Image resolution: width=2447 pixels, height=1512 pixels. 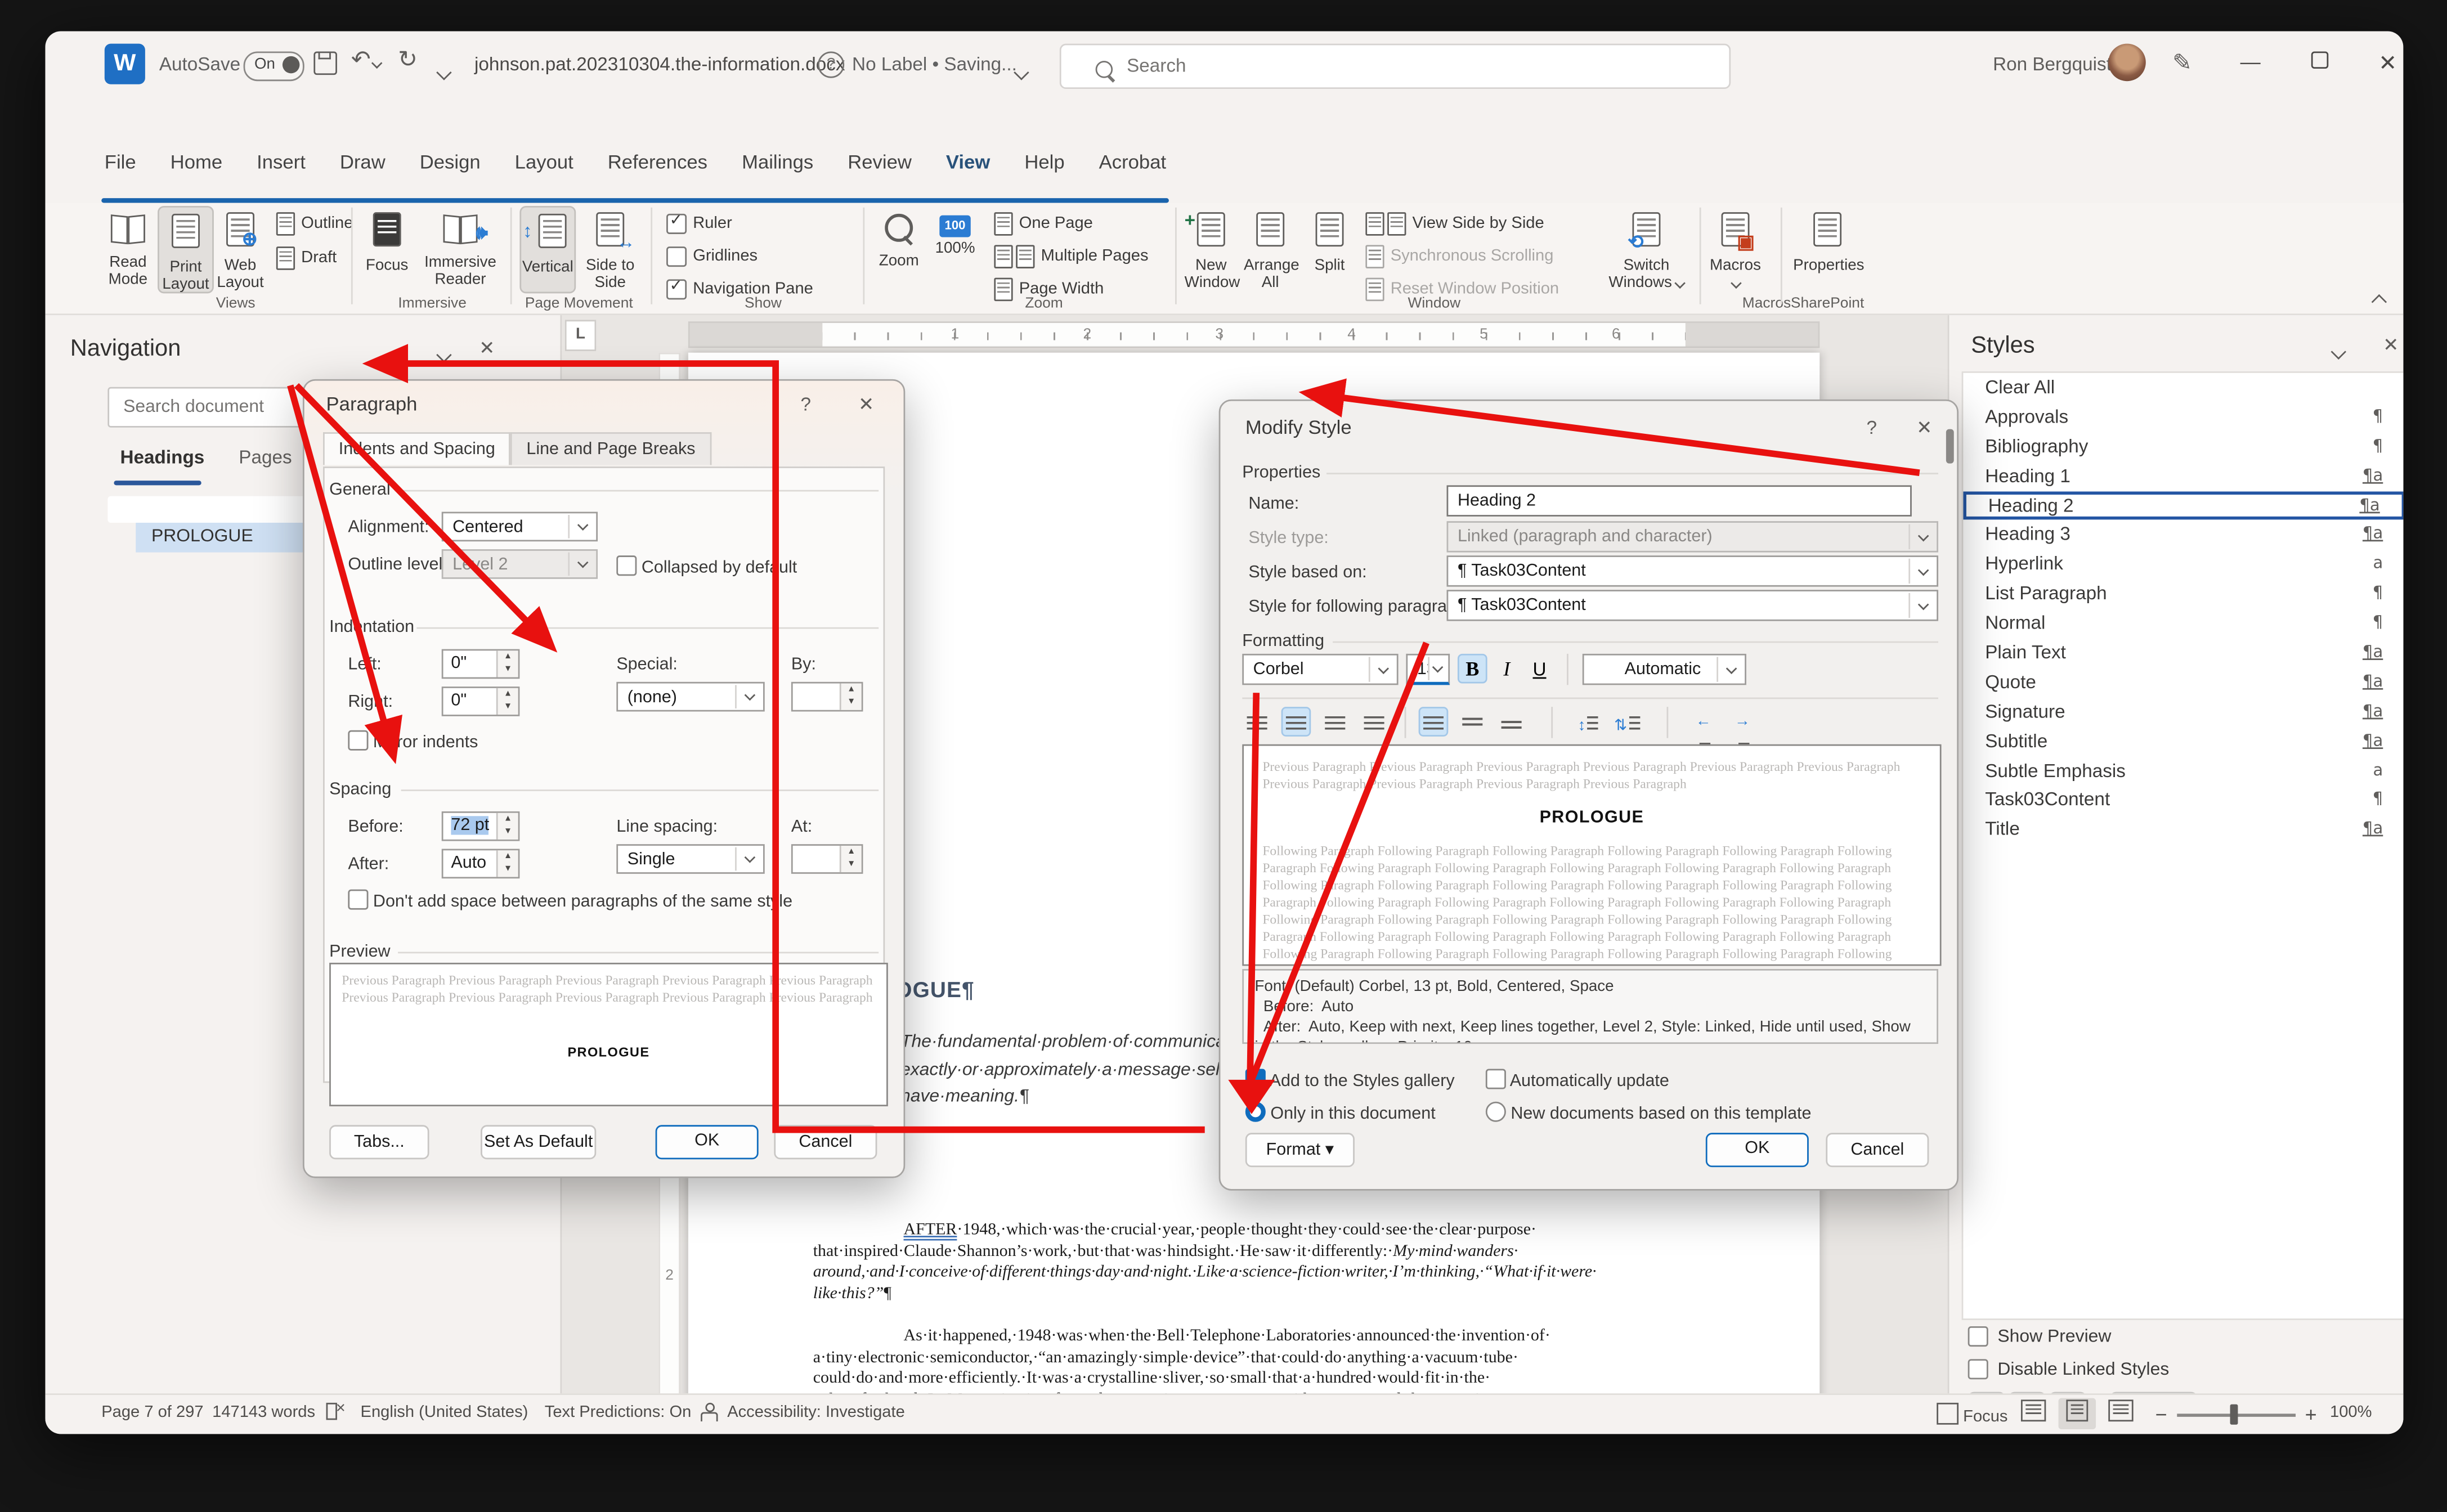 What do you see at coordinates (2184, 506) in the screenshot?
I see `style-list-item: Heading 2 ¶a` at bounding box center [2184, 506].